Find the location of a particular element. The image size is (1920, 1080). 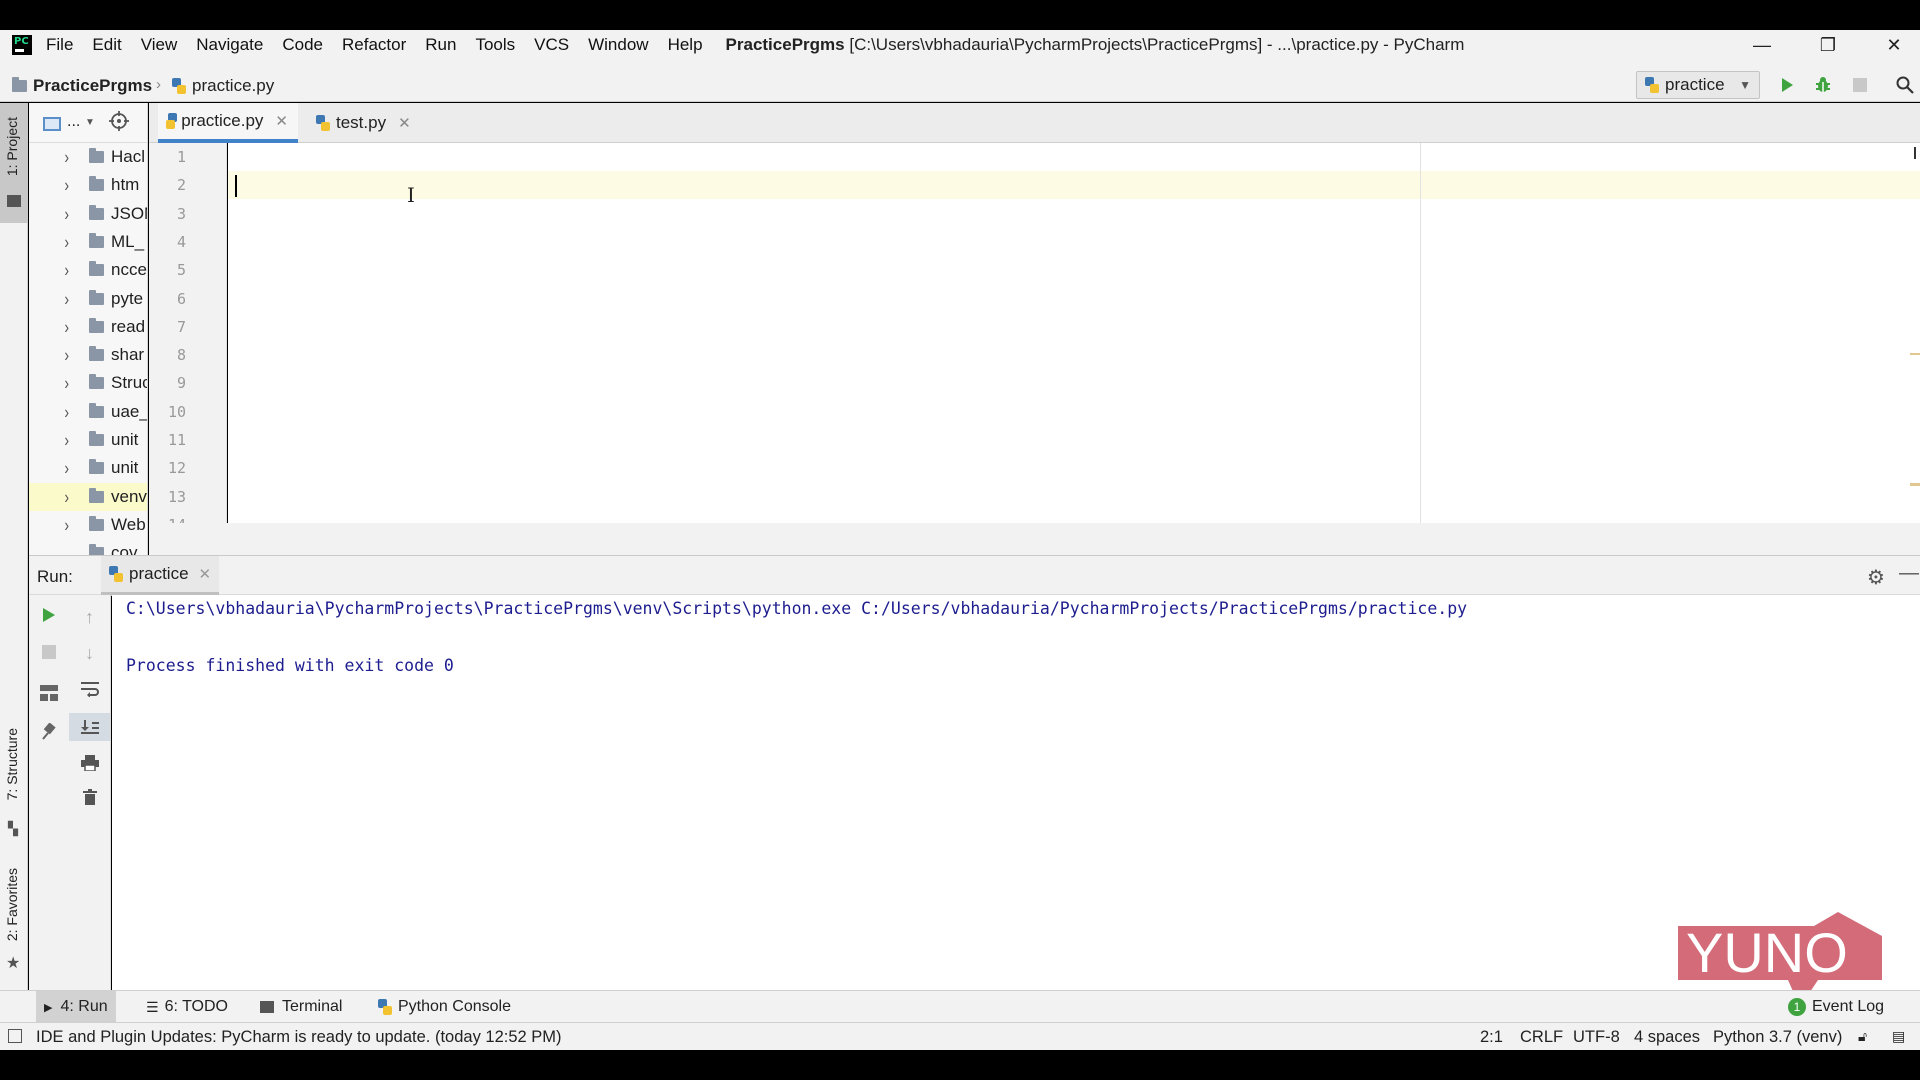

menu-refactor: Refactor is located at coordinates (374, 45).